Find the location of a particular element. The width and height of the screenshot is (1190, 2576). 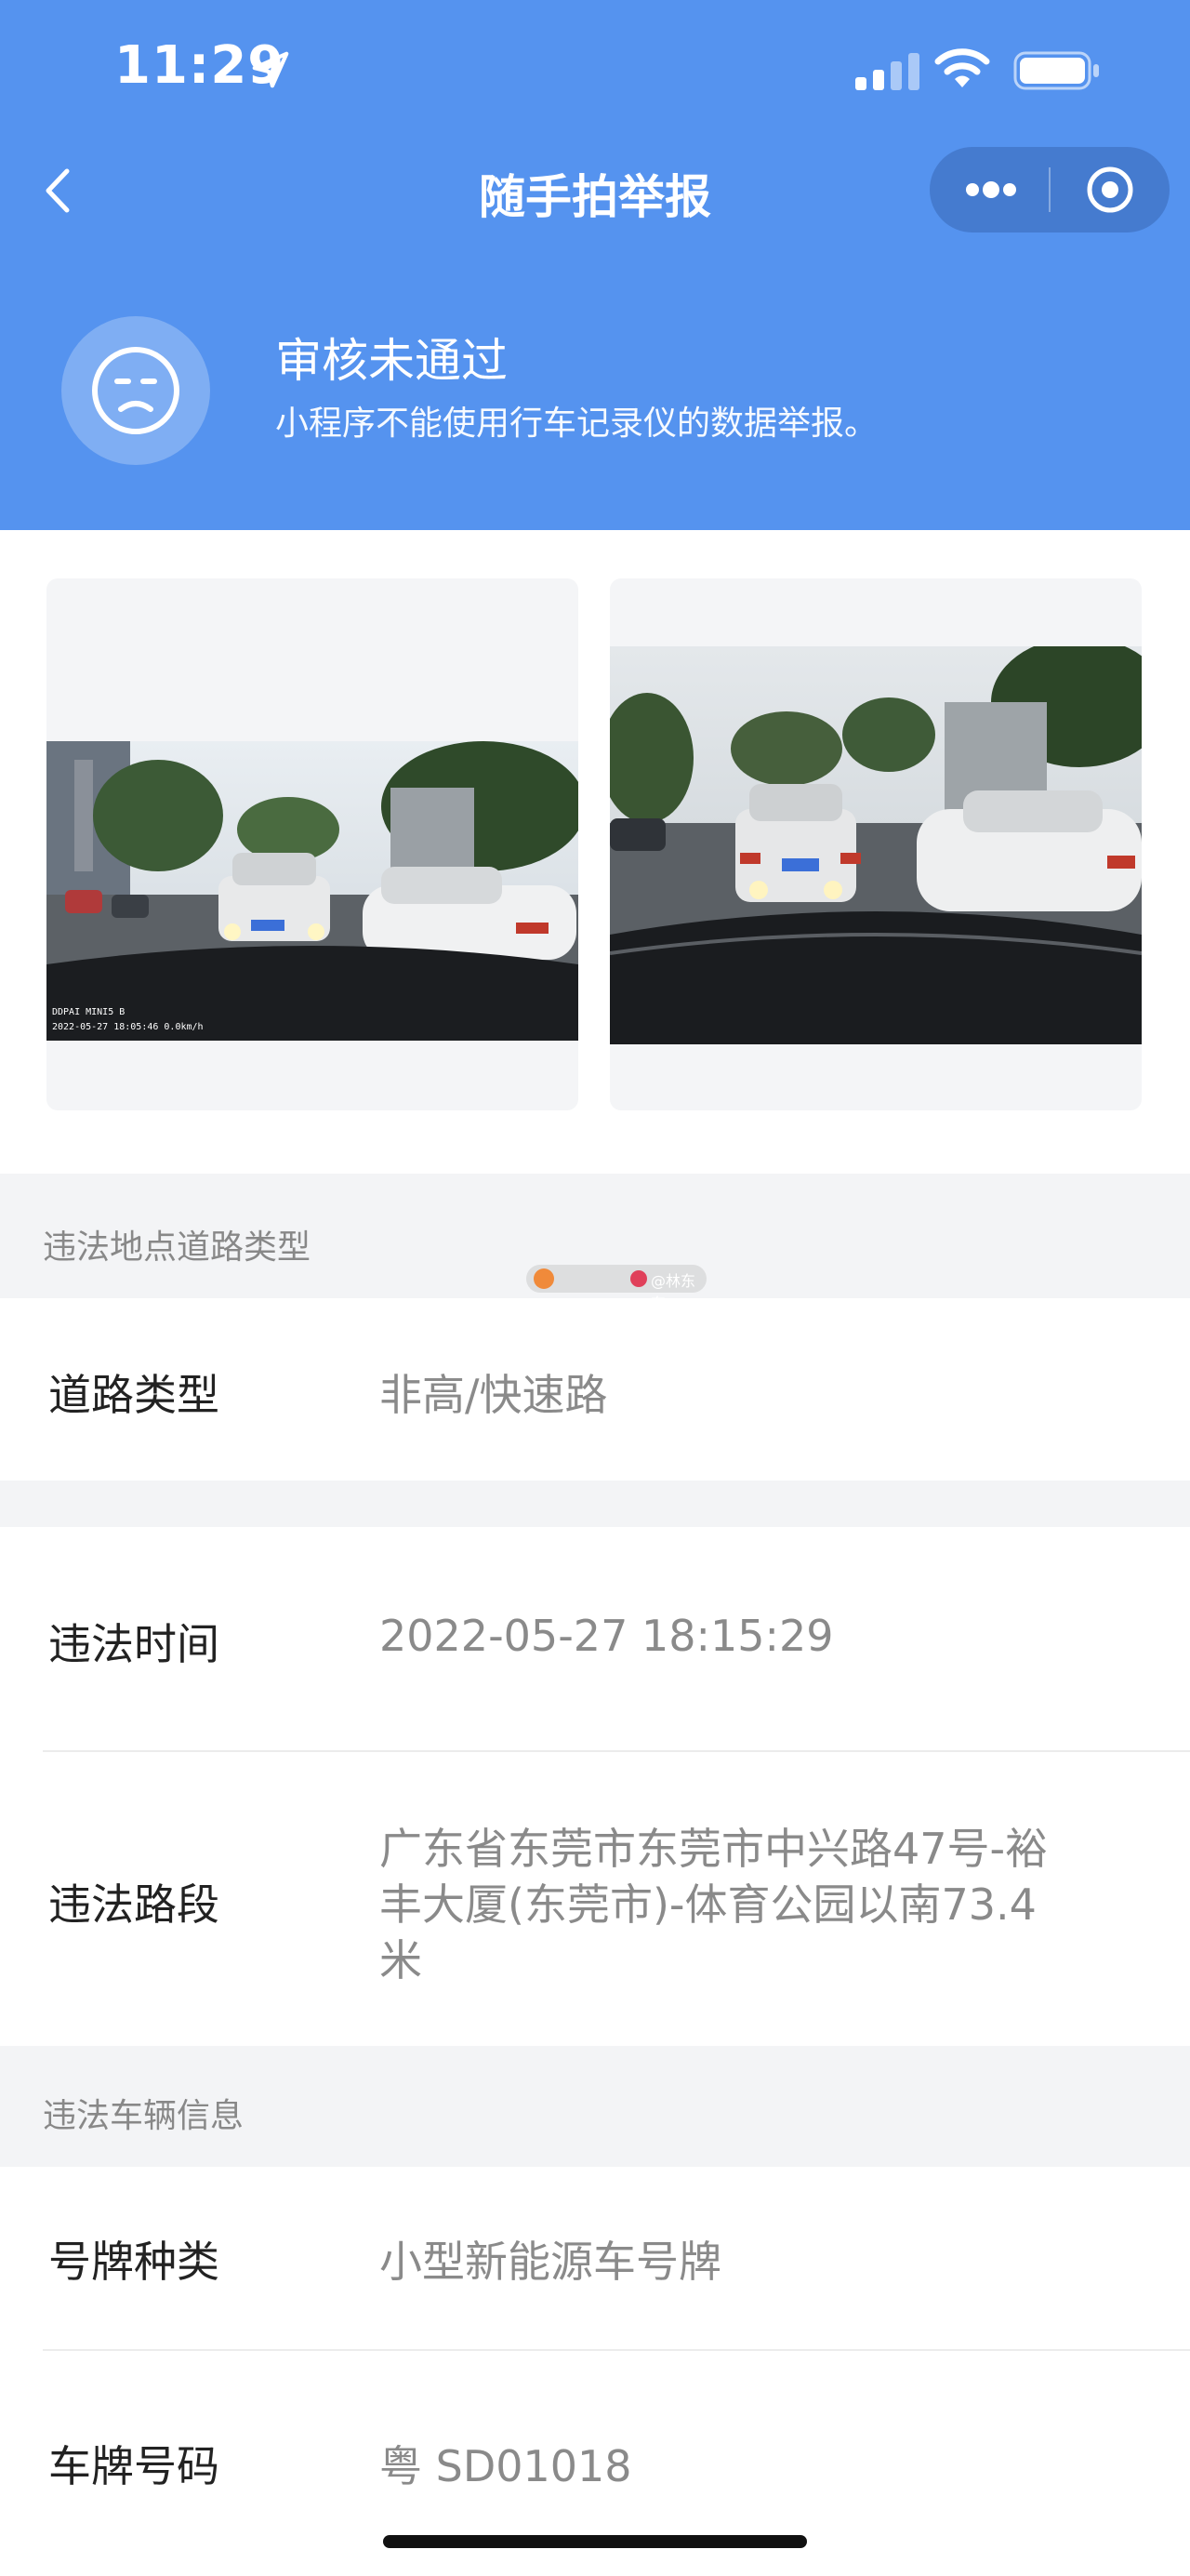

miniprogram-capsule is located at coordinates (1050, 189).